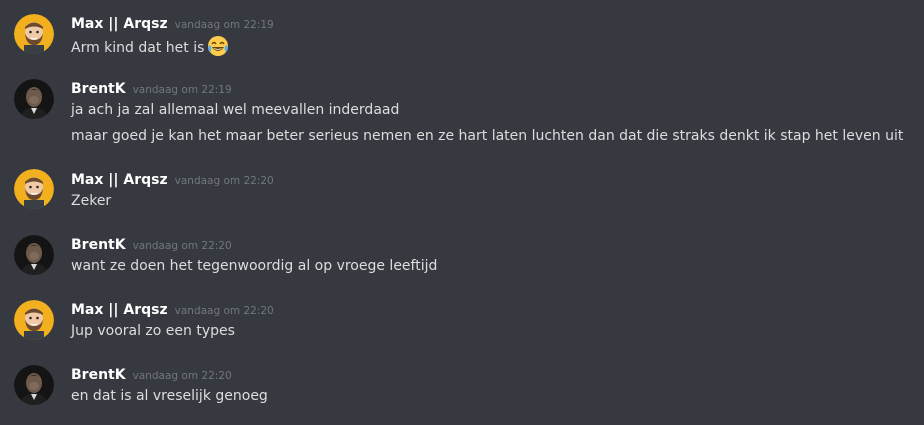 This screenshot has width=924, height=425. What do you see at coordinates (218, 49) in the screenshot?
I see `face-with-tears-of-joy-icon` at bounding box center [218, 49].